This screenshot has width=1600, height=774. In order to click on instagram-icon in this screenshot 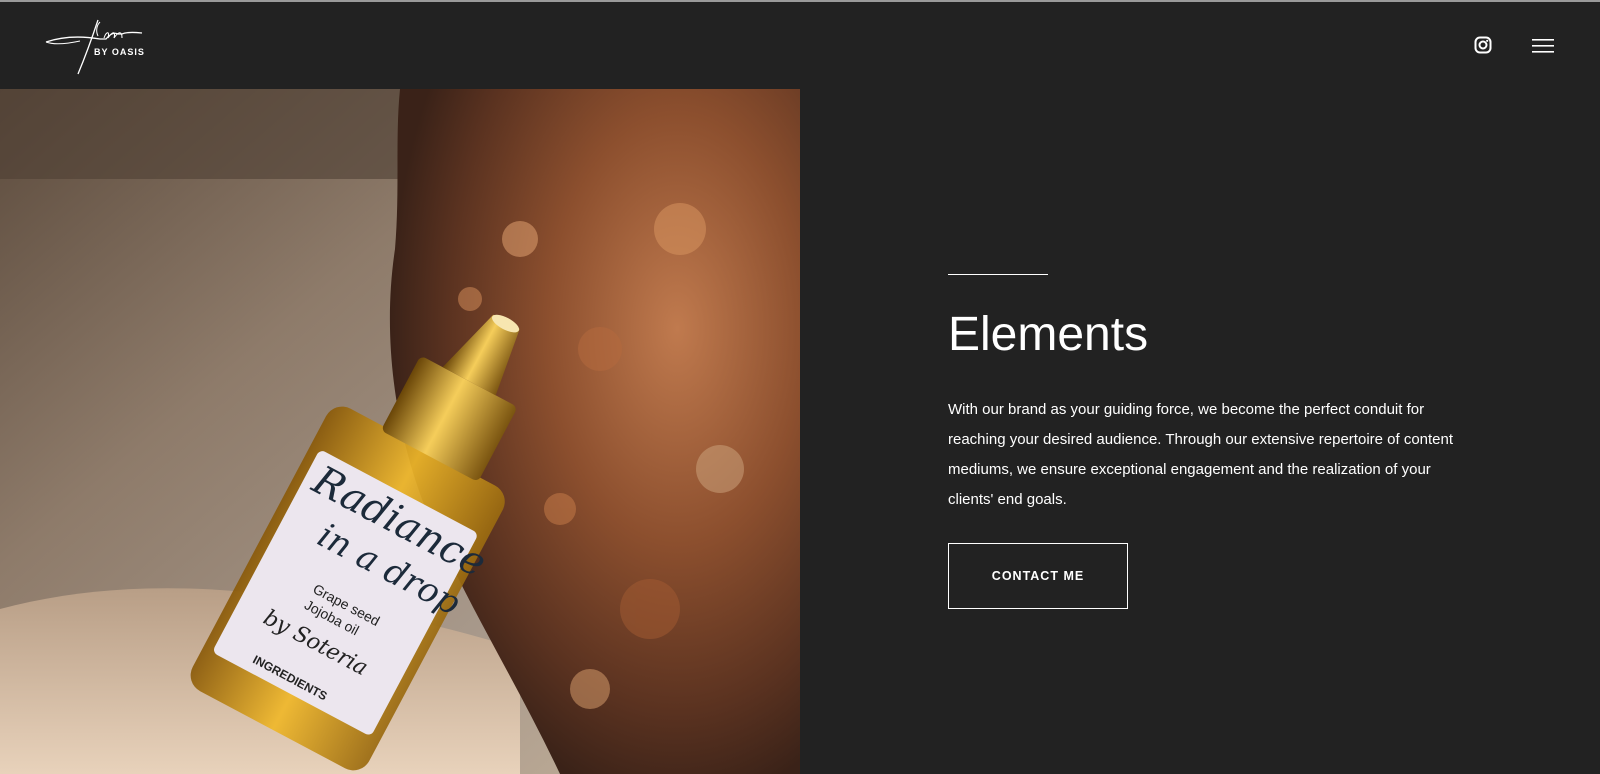, I will do `click(1483, 45)`.